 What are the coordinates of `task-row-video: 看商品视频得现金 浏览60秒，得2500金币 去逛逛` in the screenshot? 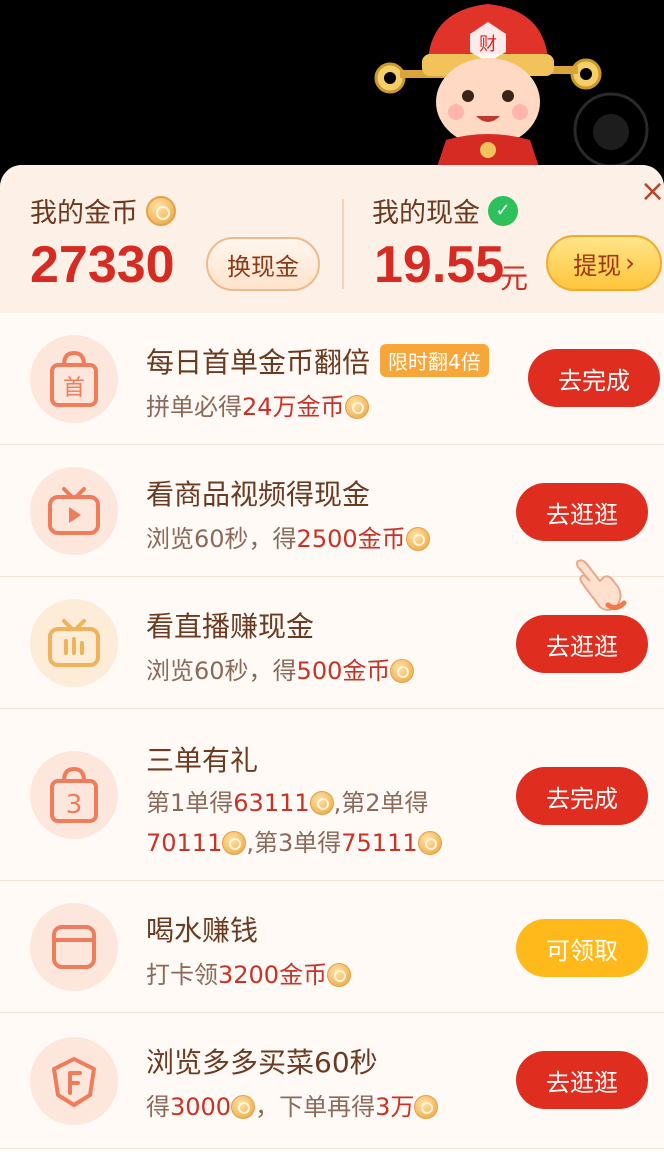 It's located at (332, 511).